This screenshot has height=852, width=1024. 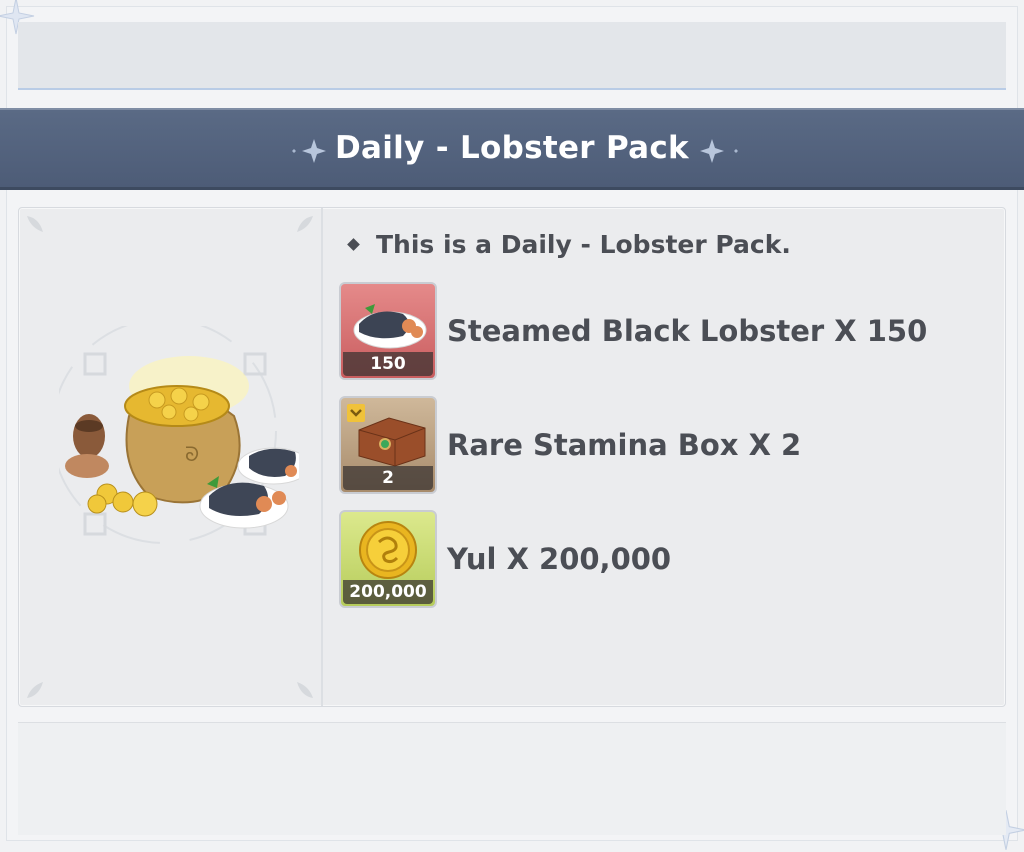 What do you see at coordinates (583, 244) in the screenshot?
I see `description-text: This is a Daily - Lobster Pack.` at bounding box center [583, 244].